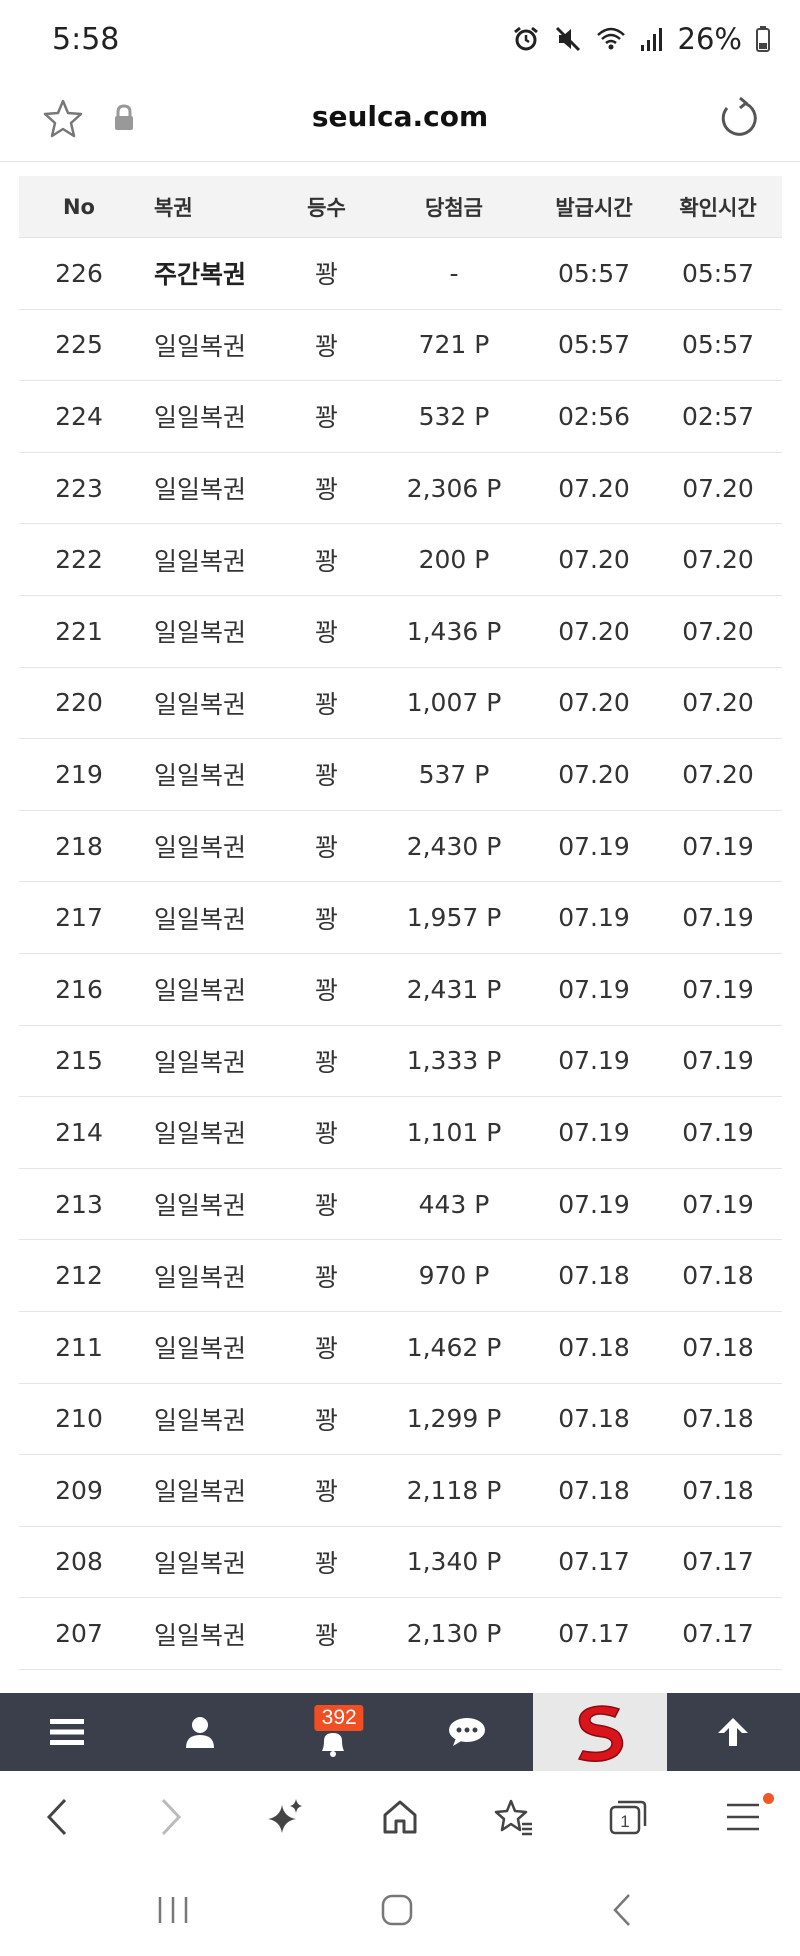 This screenshot has height=1956, width=800. I want to click on nav-menu-button, so click(66, 1732).